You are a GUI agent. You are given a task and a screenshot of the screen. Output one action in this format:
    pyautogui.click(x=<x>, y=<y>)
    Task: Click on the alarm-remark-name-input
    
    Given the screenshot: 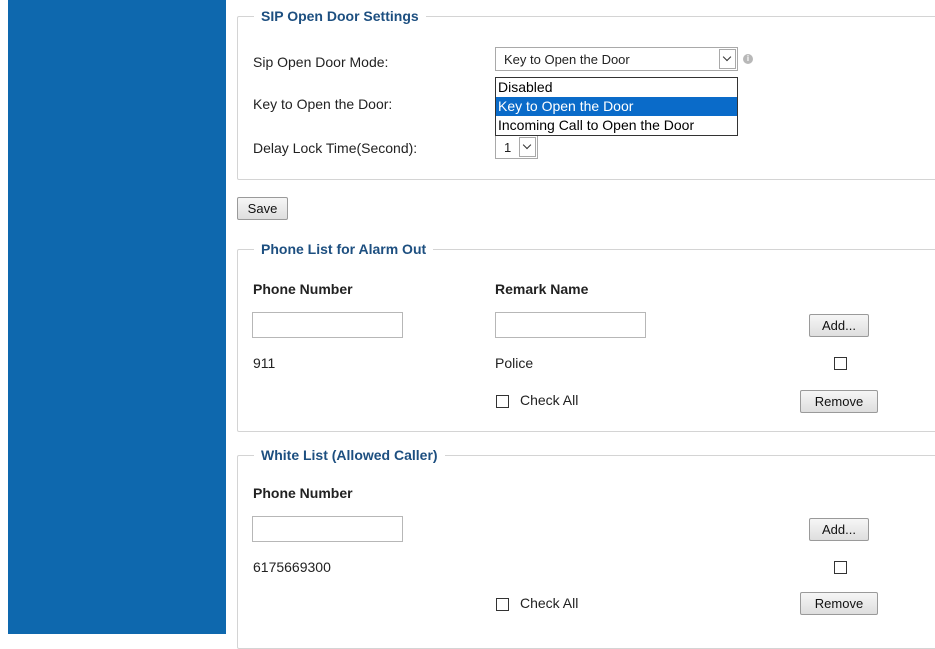 What is the action you would take?
    pyautogui.click(x=570, y=325)
    